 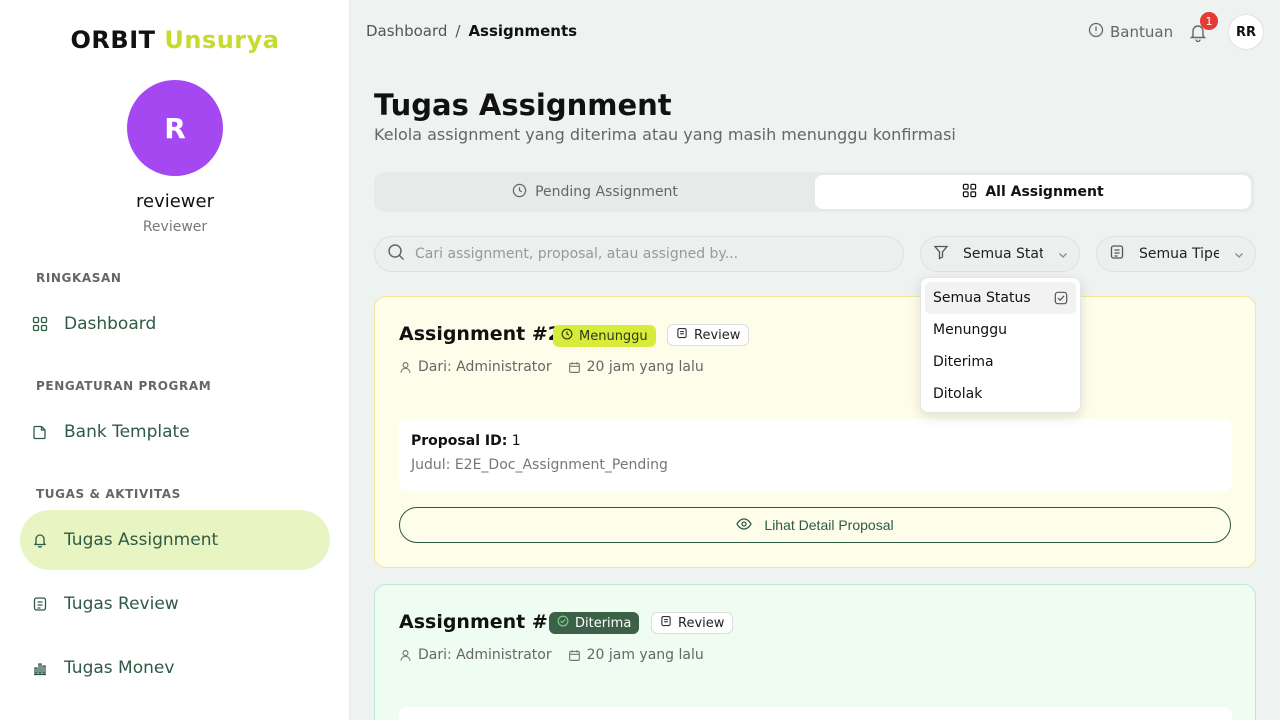 I want to click on assignment-tabs: Pending Assignment All Assignment, so click(x=814, y=192).